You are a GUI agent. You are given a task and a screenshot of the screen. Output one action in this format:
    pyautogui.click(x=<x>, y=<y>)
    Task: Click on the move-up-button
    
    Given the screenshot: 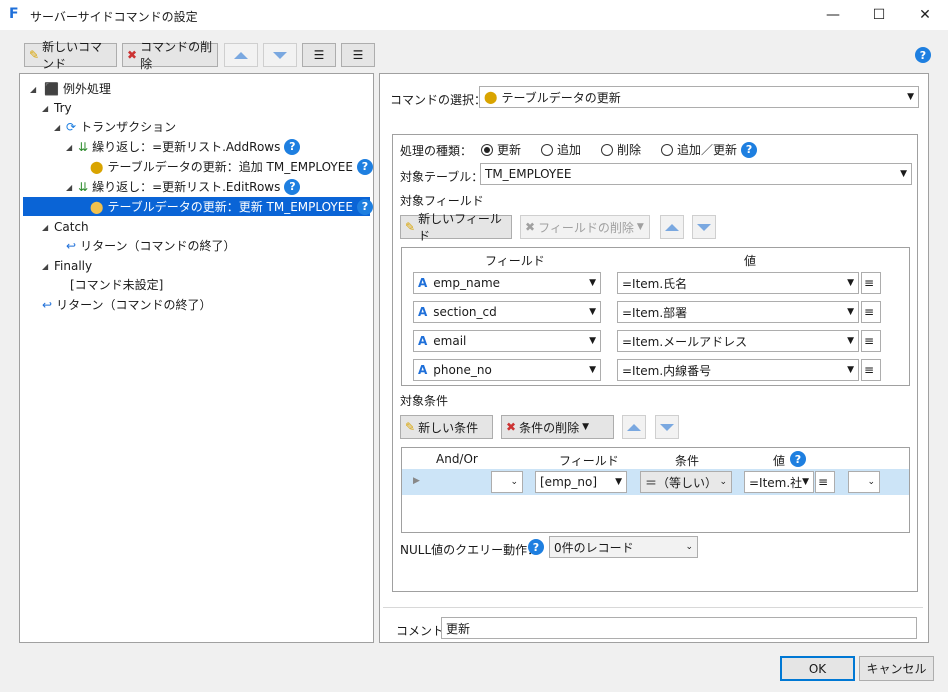 What is the action you would take?
    pyautogui.click(x=241, y=55)
    